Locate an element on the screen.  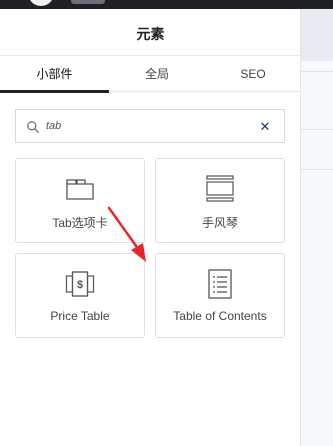
close-icon: ✕ is located at coordinates (265, 127).